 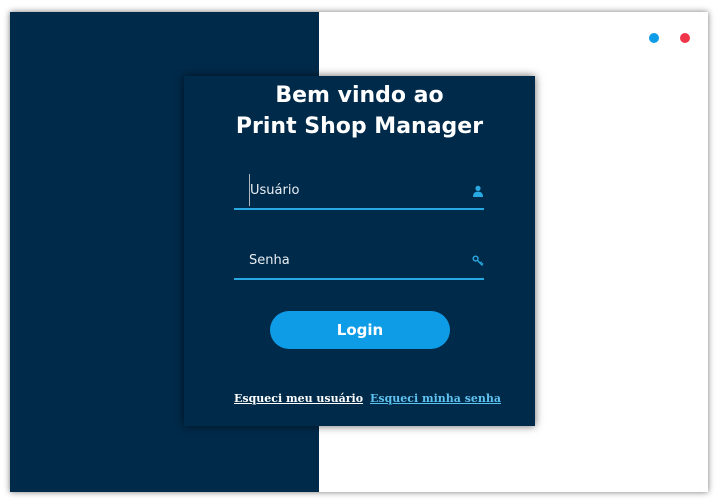 What do you see at coordinates (351, 260) in the screenshot?
I see `password-input` at bounding box center [351, 260].